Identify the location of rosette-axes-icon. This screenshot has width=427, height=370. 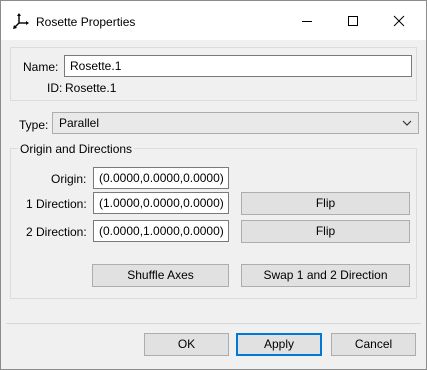
(21, 21).